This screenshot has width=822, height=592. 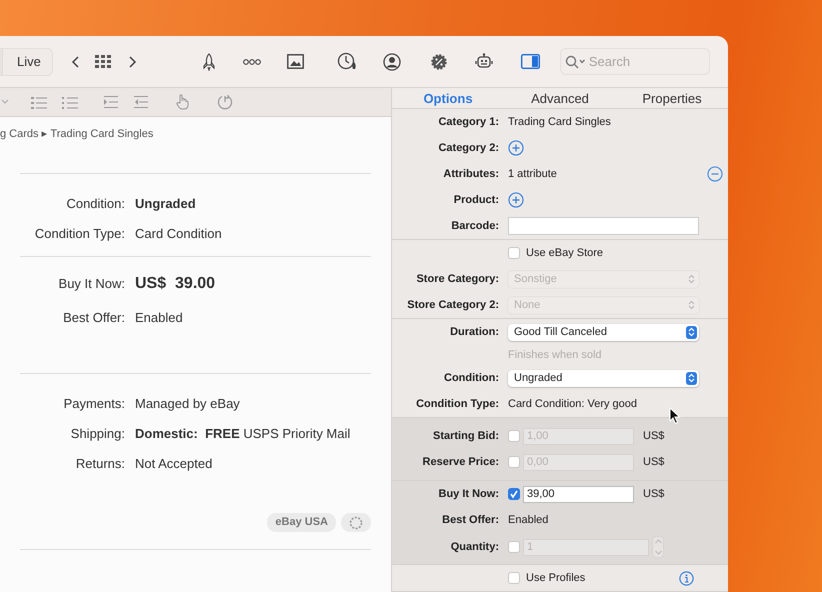 What do you see at coordinates (295, 61) in the screenshot?
I see `image-icon` at bounding box center [295, 61].